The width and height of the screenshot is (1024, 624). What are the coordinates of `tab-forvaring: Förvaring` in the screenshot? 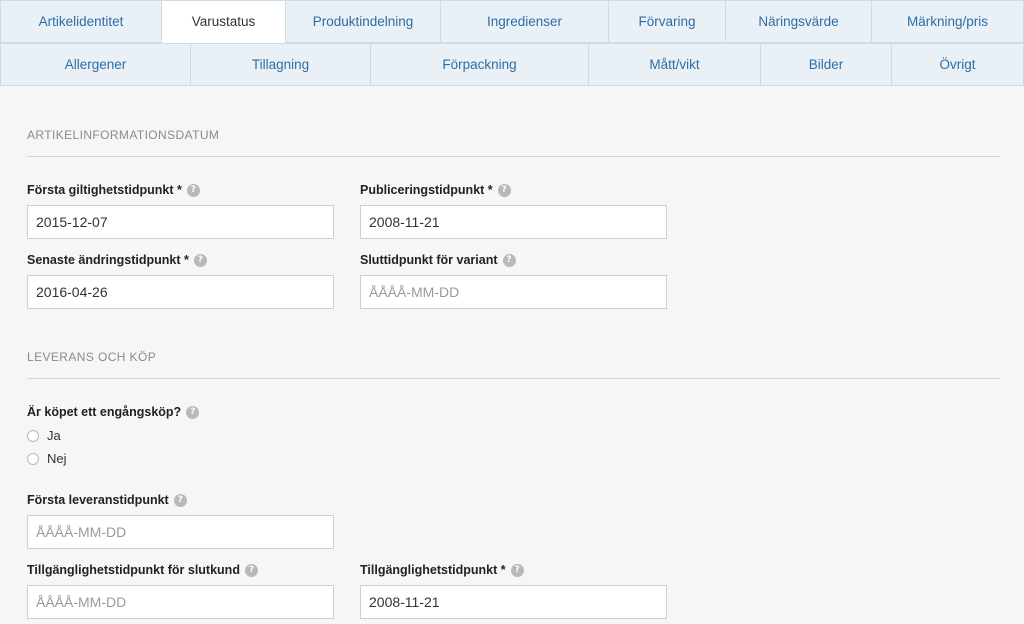 It's located at (667, 21).